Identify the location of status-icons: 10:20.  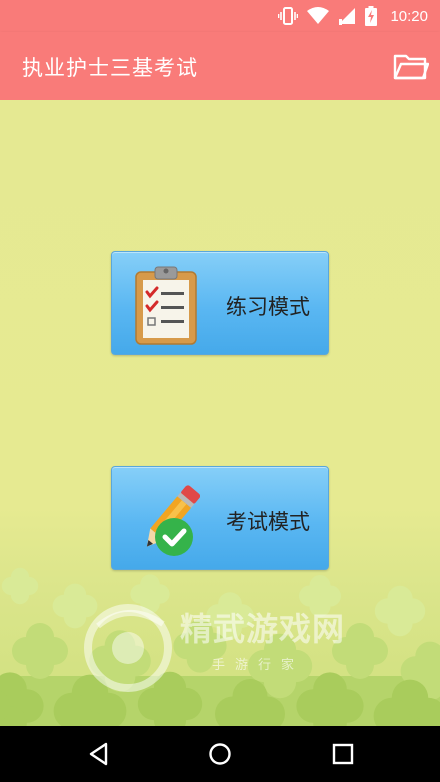
(353, 16).